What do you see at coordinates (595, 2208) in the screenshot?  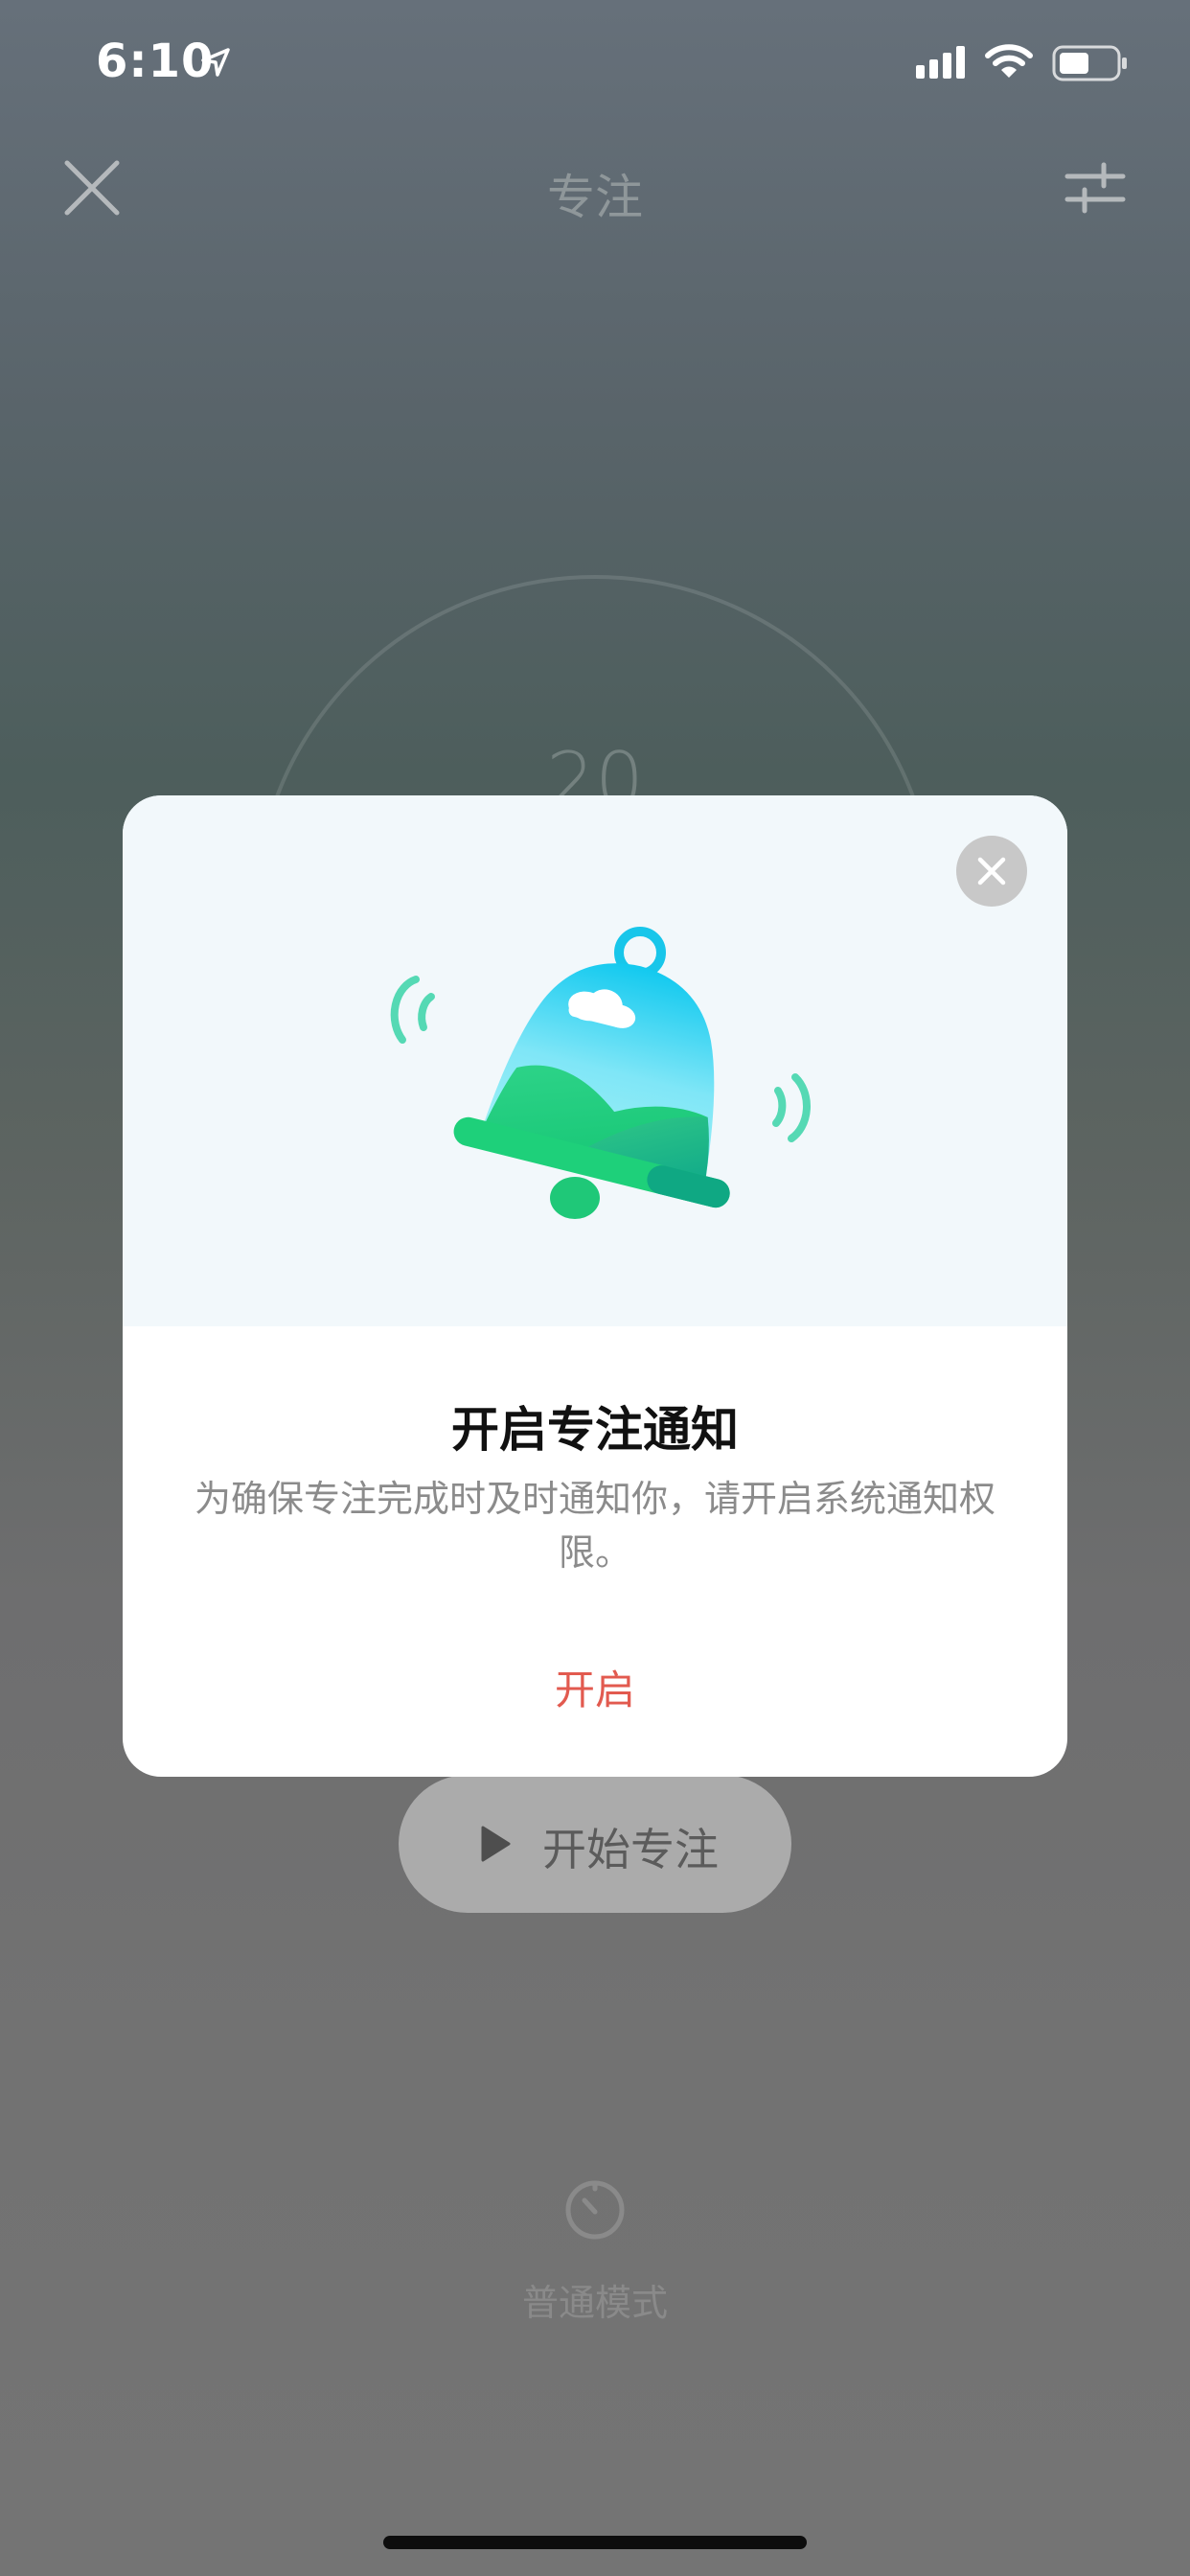 I see `timer-icon` at bounding box center [595, 2208].